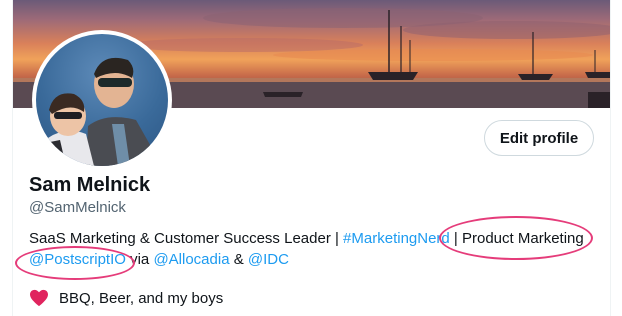  I want to click on bio-text: &, so click(238, 259).